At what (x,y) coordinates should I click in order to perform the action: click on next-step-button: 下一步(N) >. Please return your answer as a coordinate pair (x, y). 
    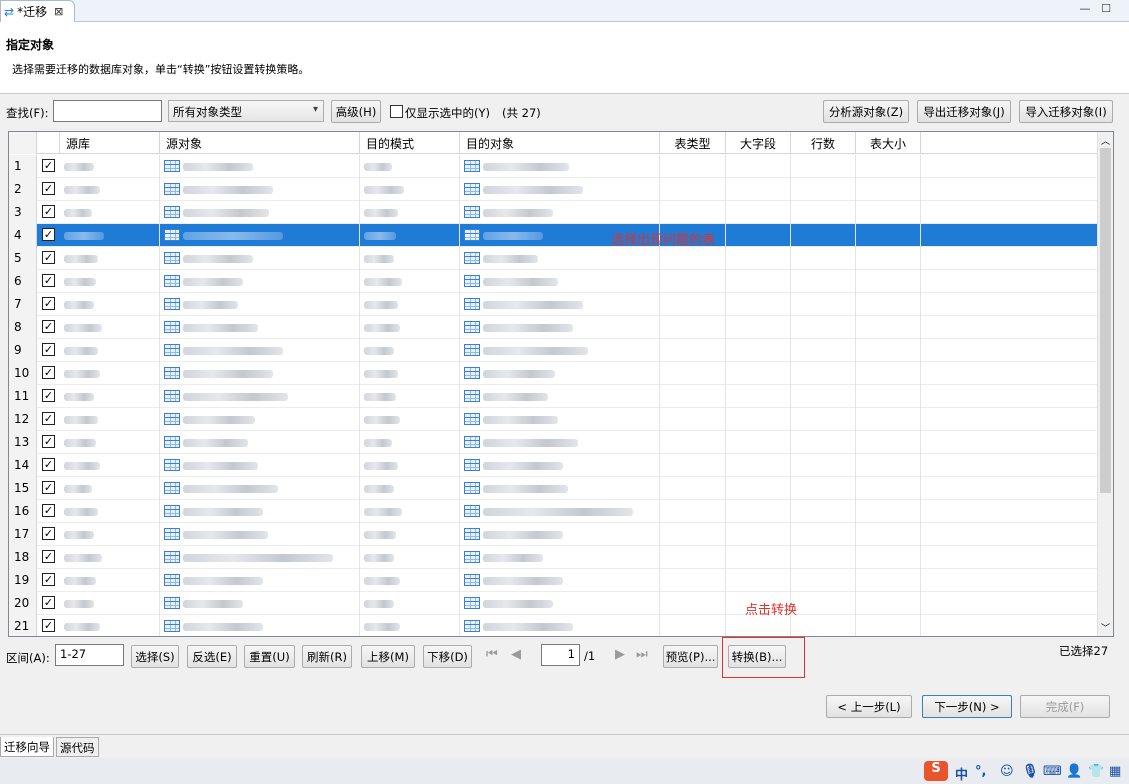
    Looking at the image, I should click on (967, 706).